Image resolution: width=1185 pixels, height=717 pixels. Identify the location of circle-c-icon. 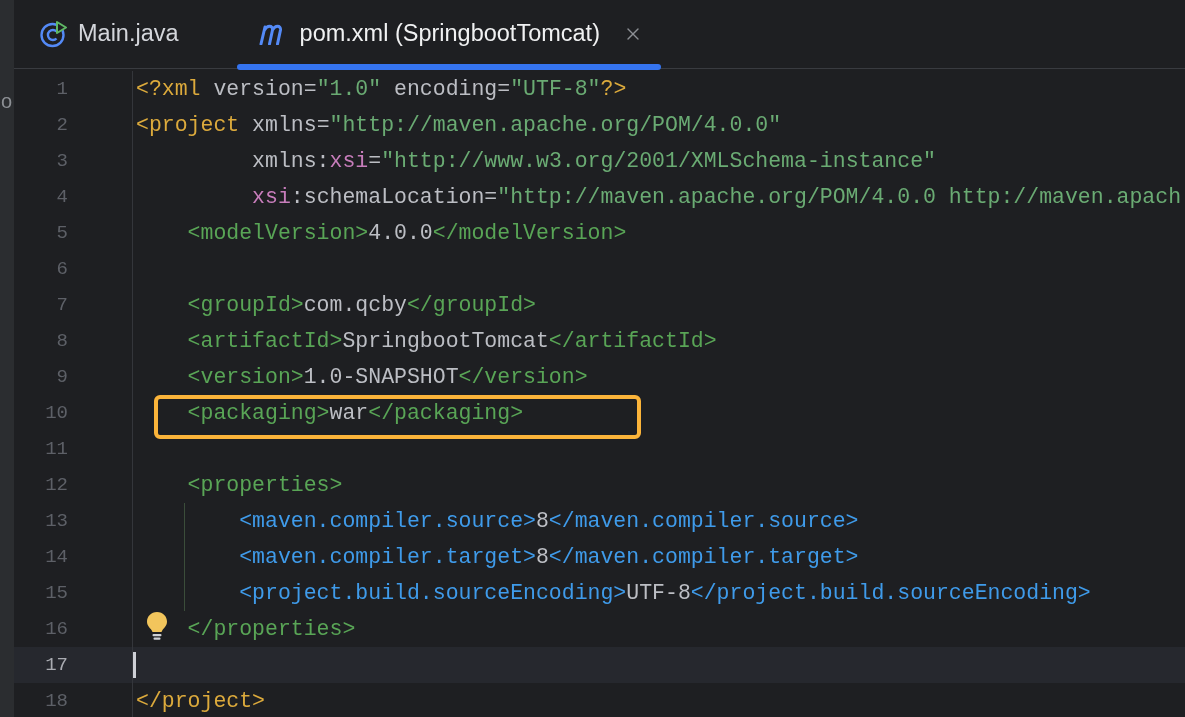
(53, 34).